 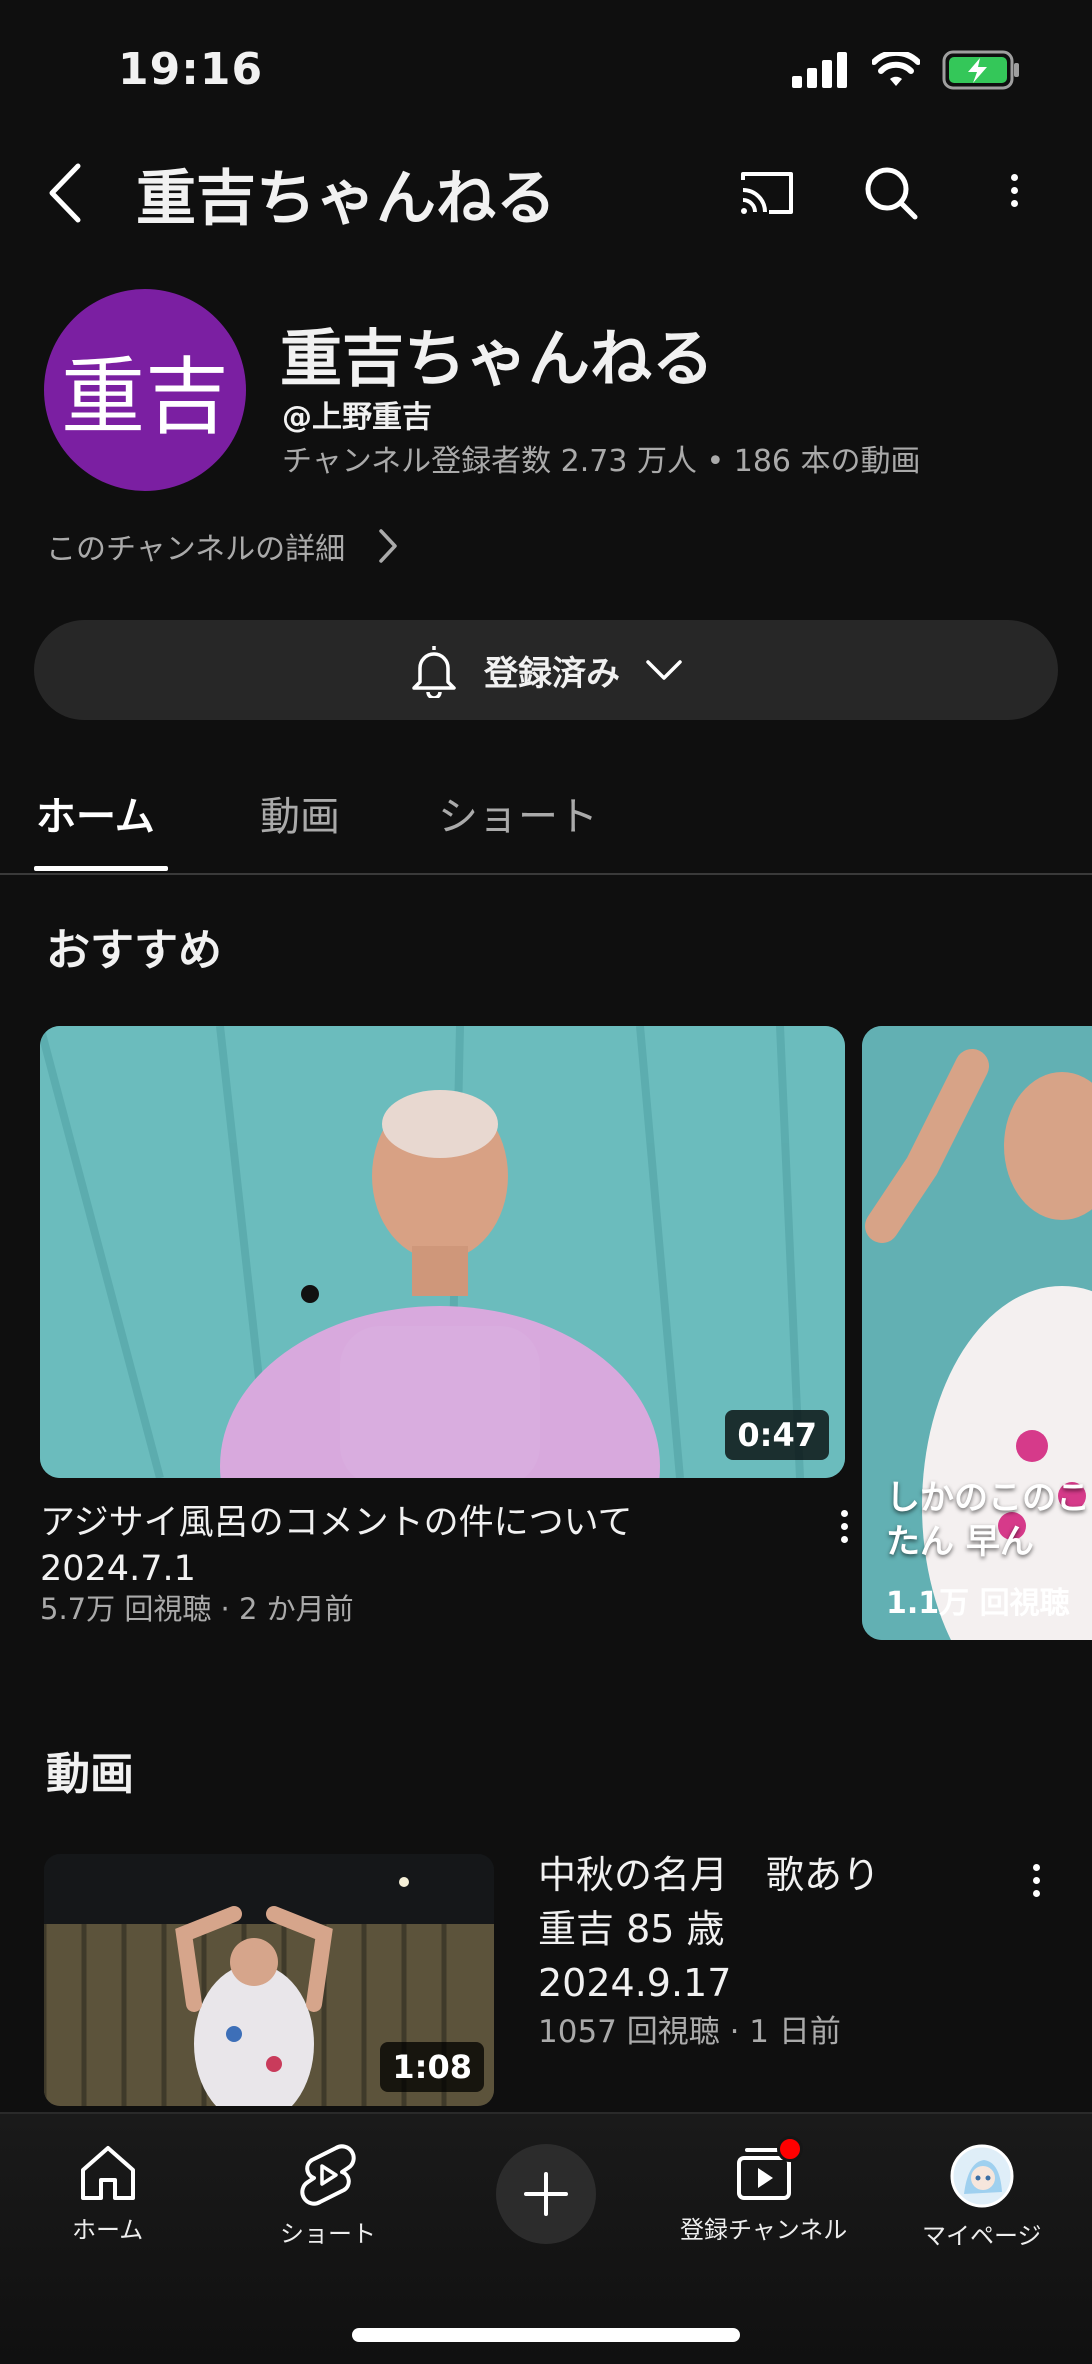 I want to click on chevron-down-icon, so click(x=664, y=670).